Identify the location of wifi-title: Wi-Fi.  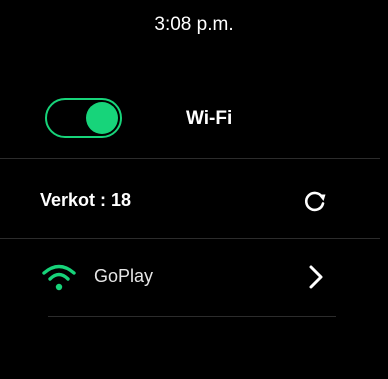
(209, 118).